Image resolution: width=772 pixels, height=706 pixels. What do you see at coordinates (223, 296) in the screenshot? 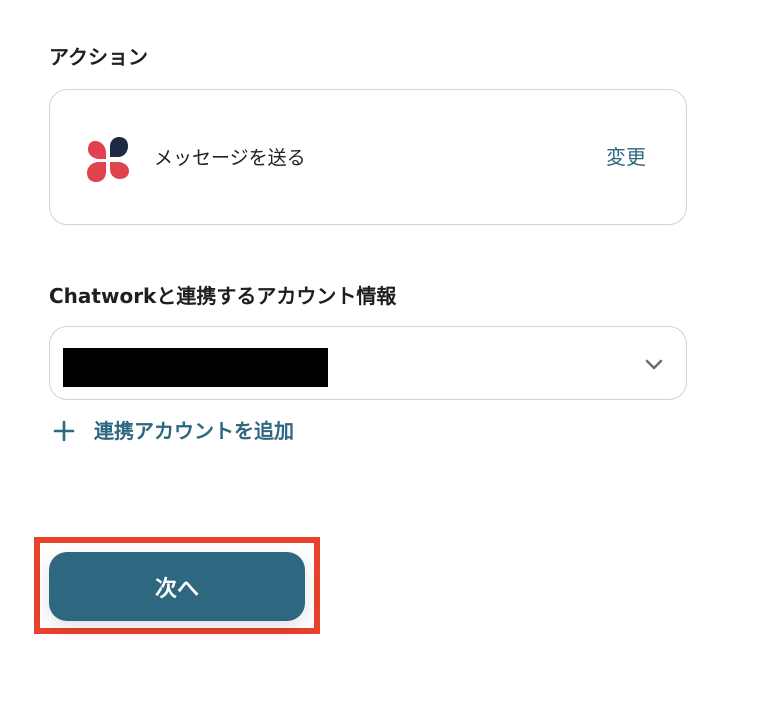
I see `account-section-label: Chatworkと連携するアカウント情報` at bounding box center [223, 296].